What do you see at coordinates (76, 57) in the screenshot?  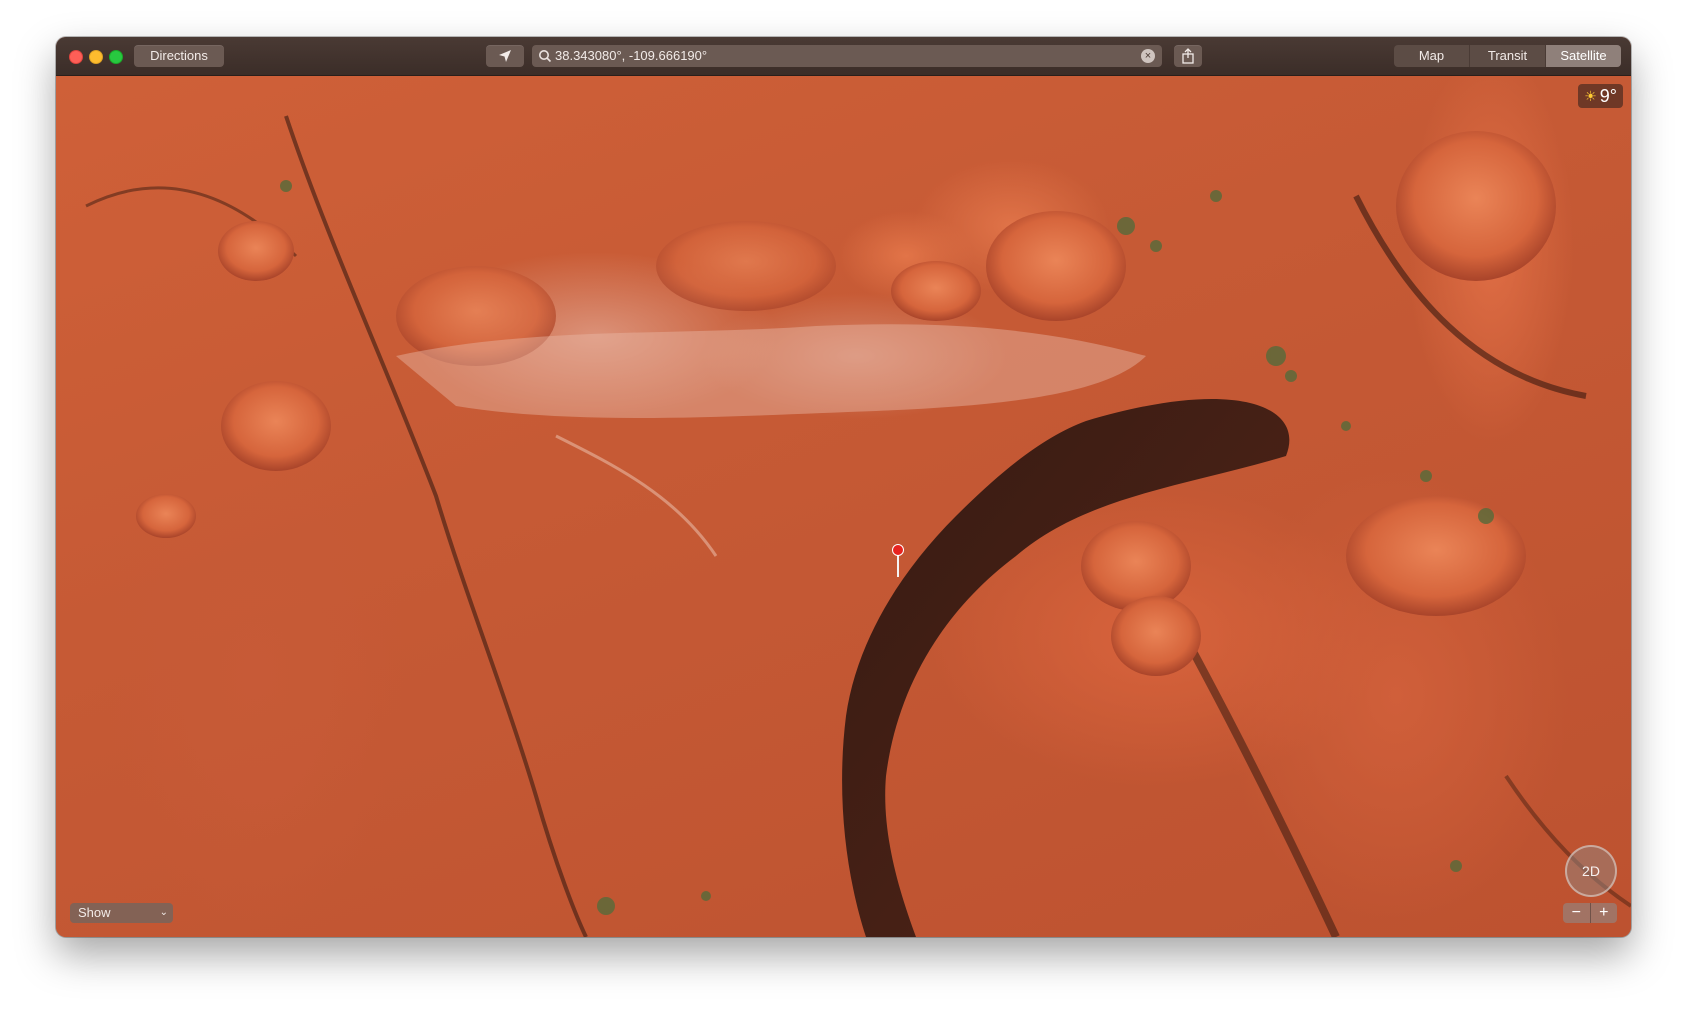 I see `close-window-icon` at bounding box center [76, 57].